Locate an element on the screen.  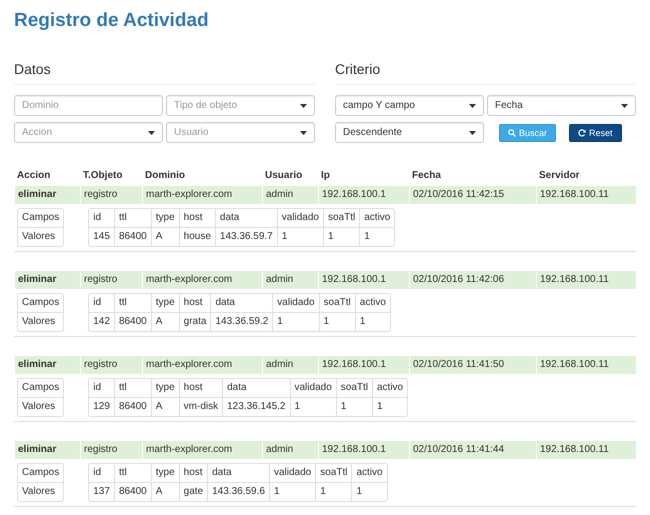
table-cell: 02/10/2016 11:42:06 is located at coordinates (472, 280).